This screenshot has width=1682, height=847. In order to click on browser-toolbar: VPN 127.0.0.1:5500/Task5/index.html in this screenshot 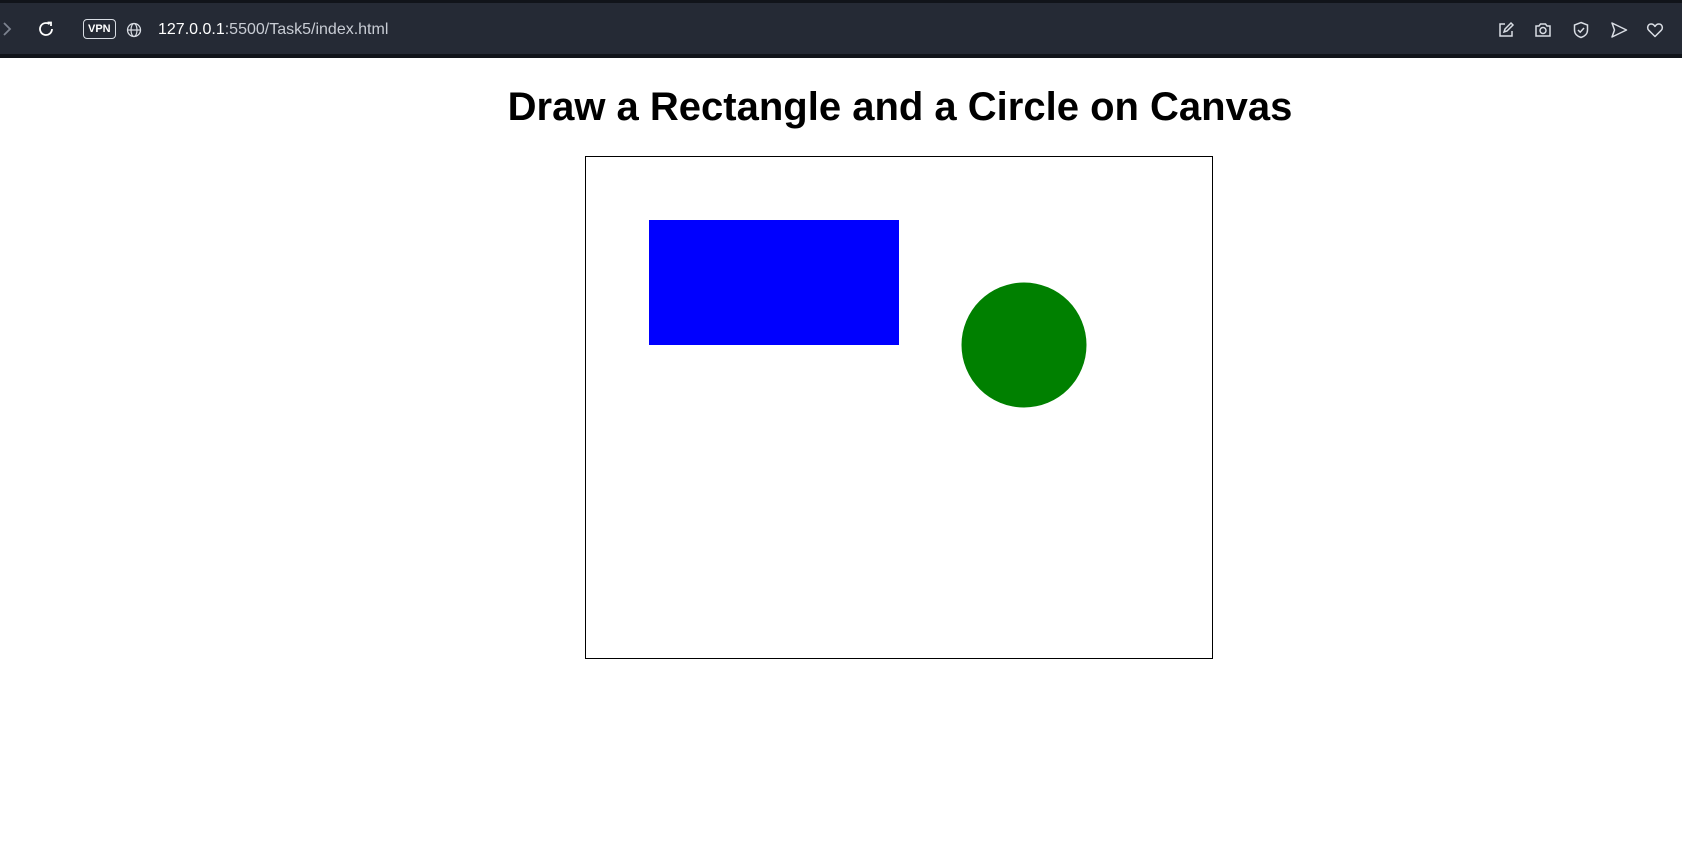, I will do `click(841, 29)`.